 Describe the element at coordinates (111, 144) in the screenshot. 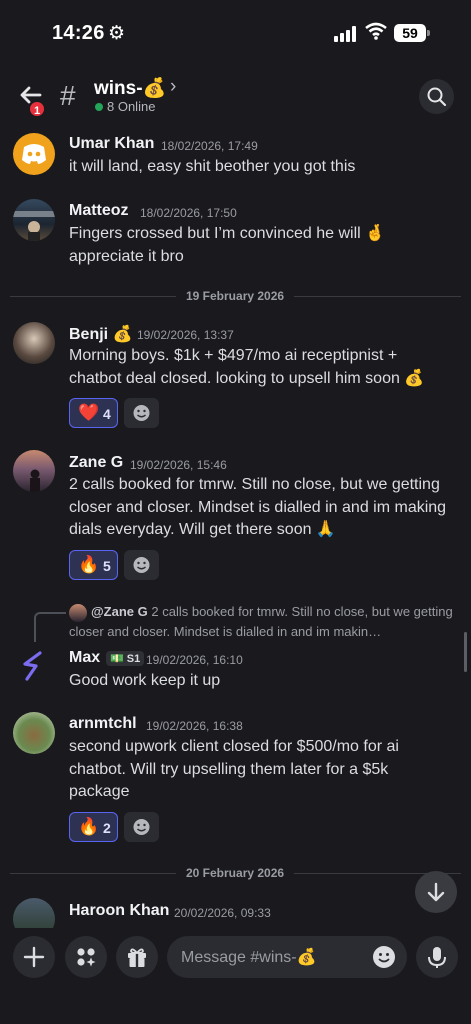

I see `message-author: Umar Khan` at that location.